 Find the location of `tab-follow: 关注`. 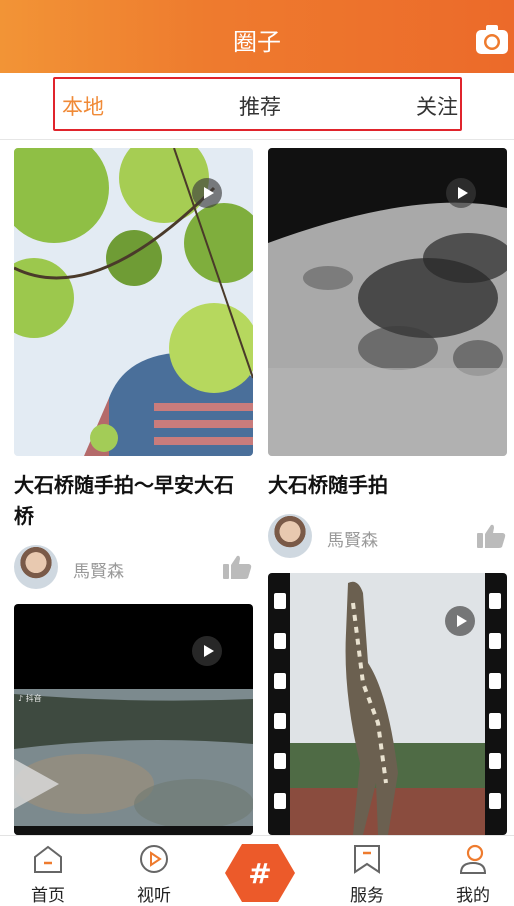

tab-follow: 关注 is located at coordinates (437, 106).